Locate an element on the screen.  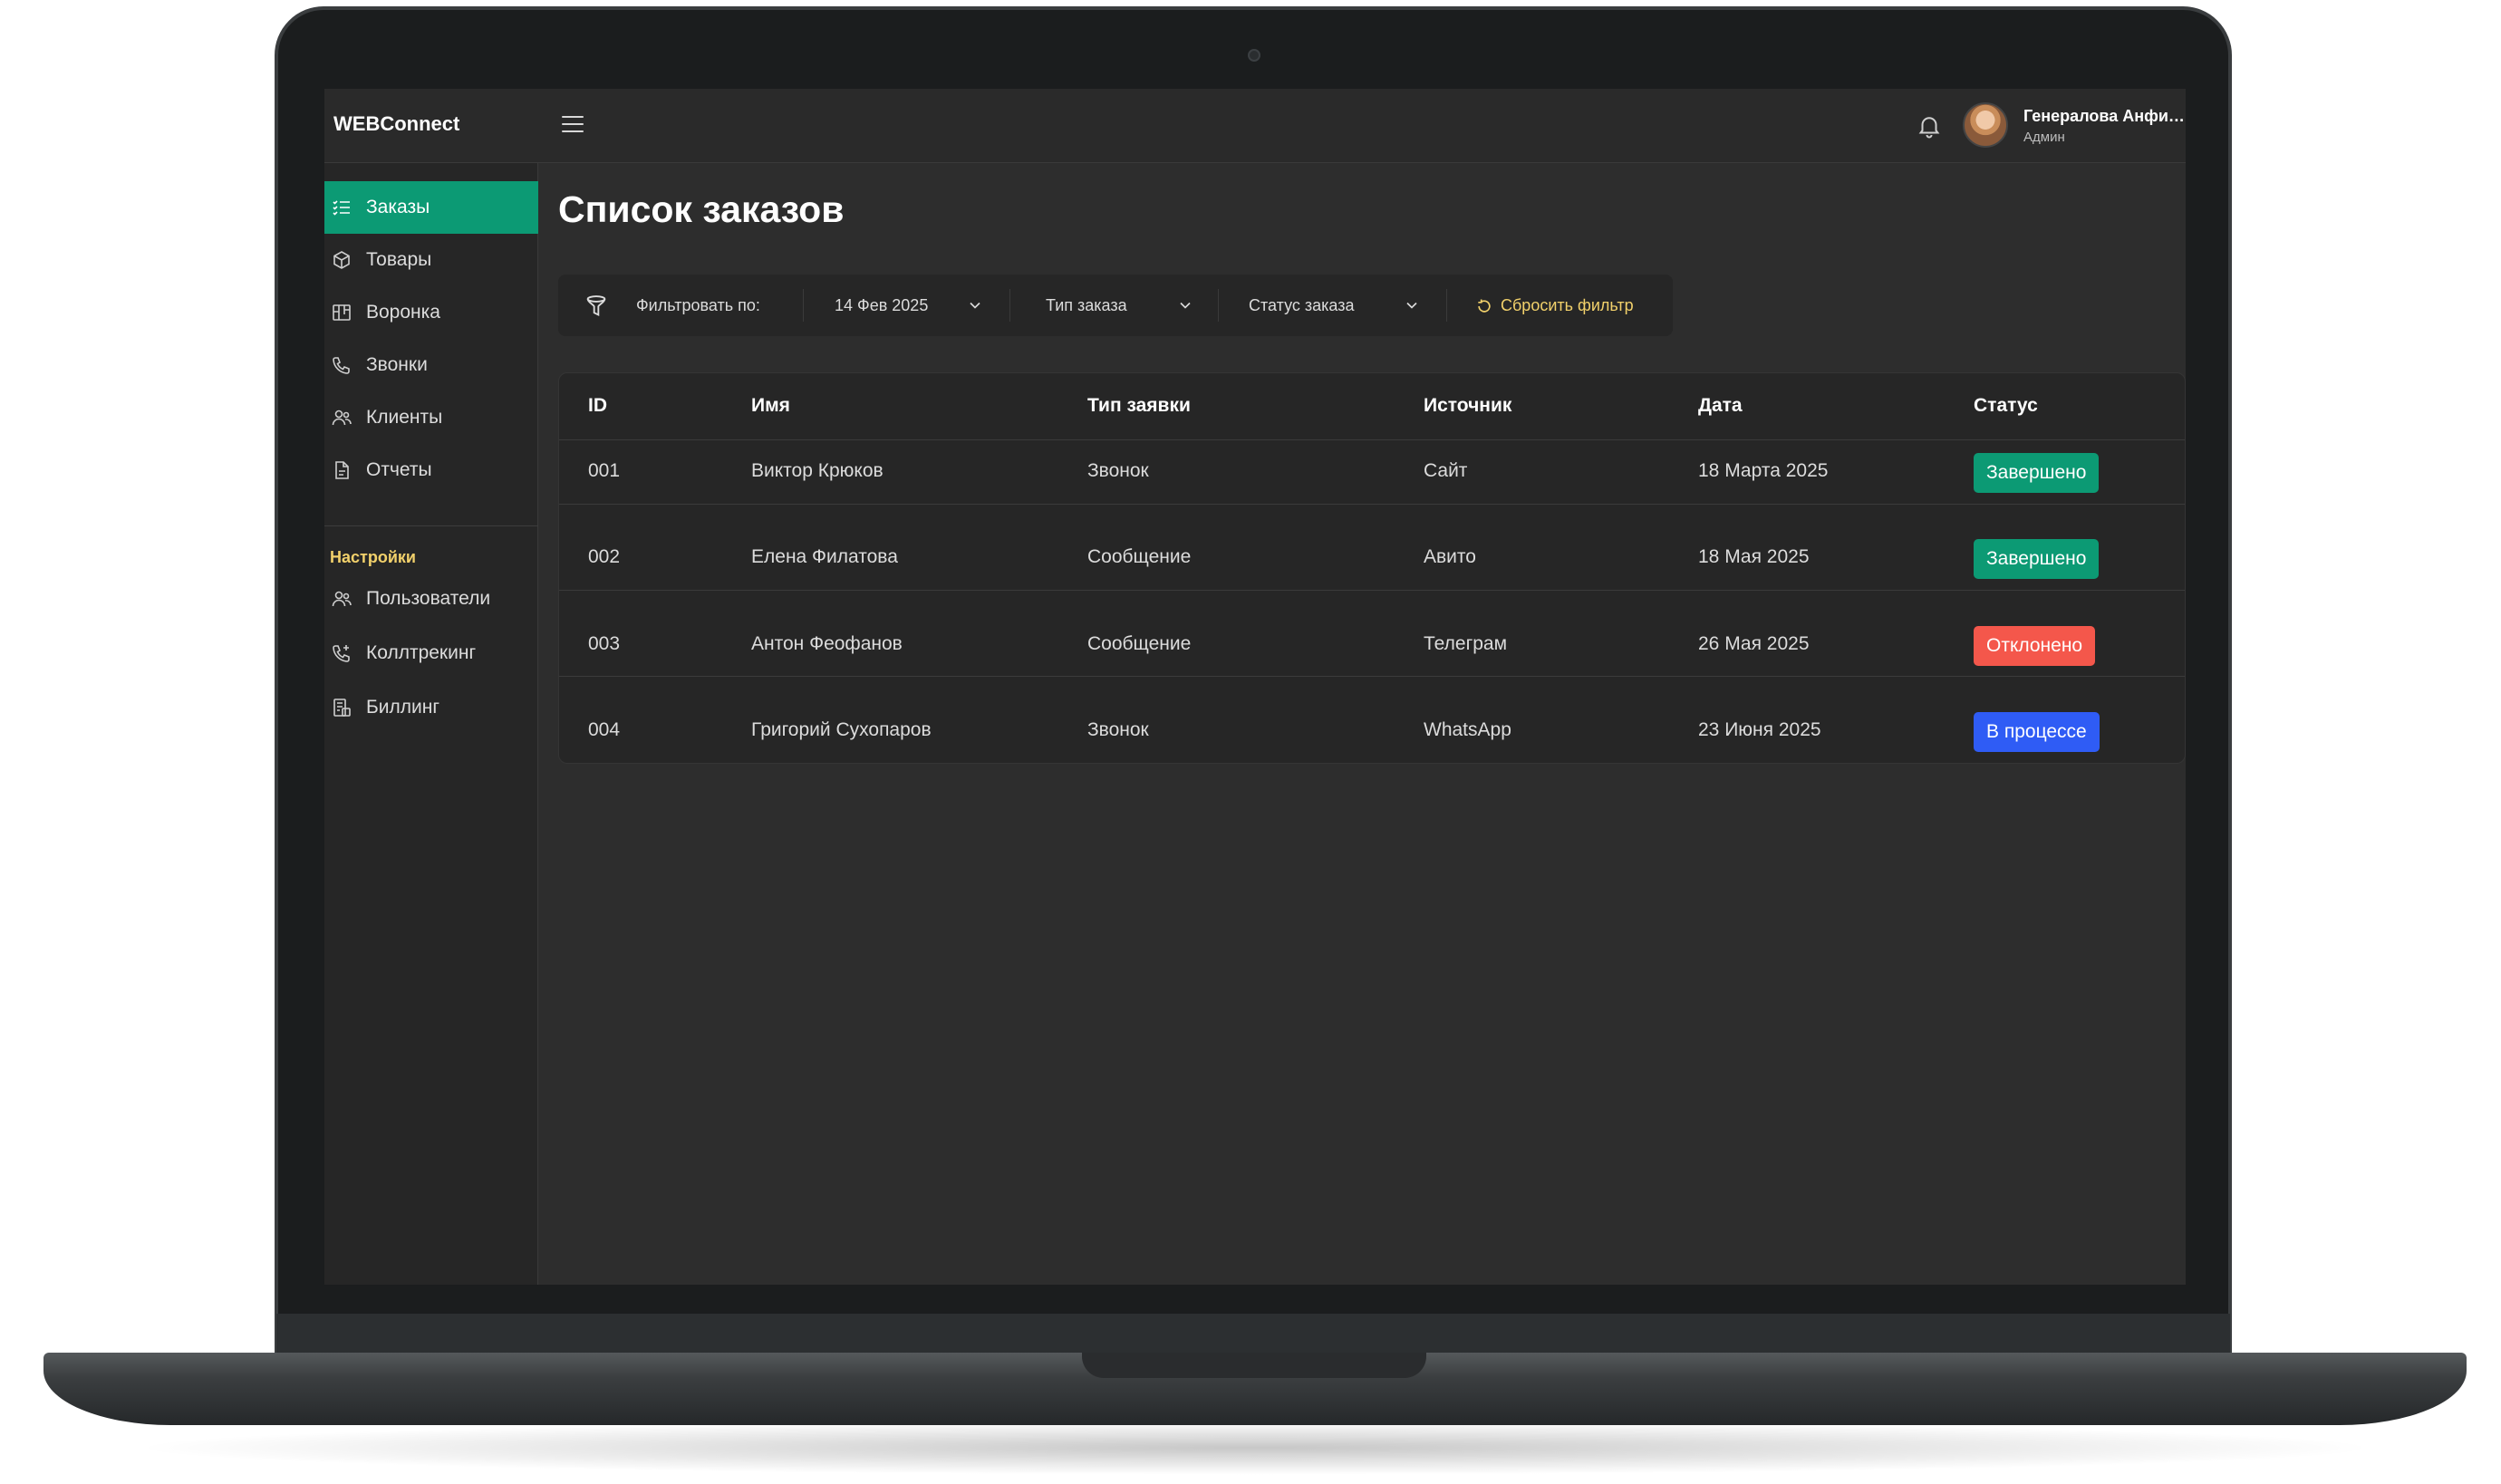
brand-logo: WEBConnect is located at coordinates (396, 124).